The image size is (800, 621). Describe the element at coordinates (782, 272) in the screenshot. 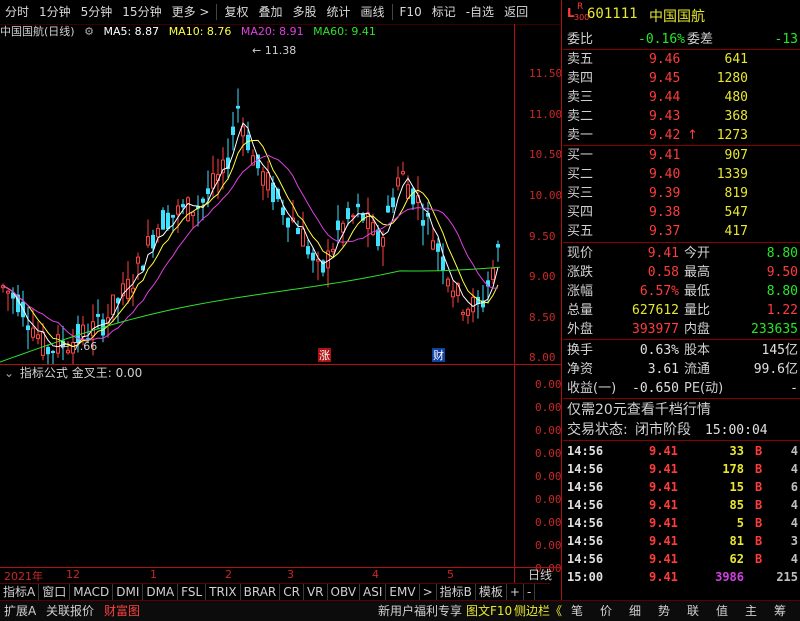

I see `stats-value2: 9.50` at that location.